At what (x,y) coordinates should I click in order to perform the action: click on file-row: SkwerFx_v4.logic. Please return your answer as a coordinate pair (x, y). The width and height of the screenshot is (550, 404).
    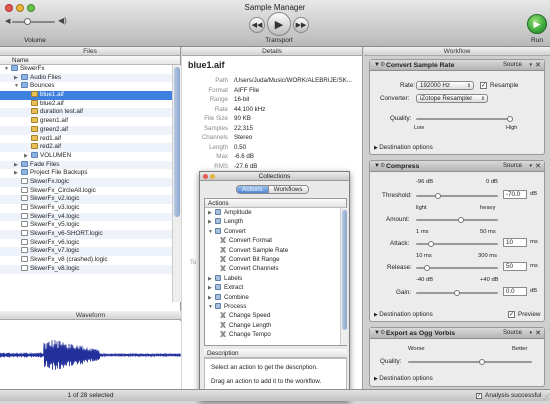
    Looking at the image, I should click on (86, 217).